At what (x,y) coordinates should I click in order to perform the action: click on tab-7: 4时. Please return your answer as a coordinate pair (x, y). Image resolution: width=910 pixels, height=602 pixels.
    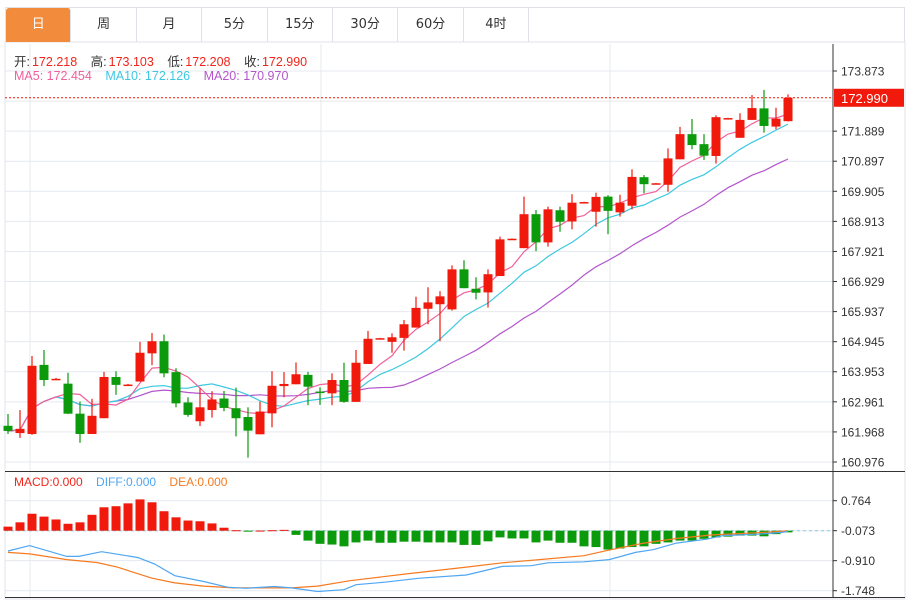
    Looking at the image, I should click on (497, 25).